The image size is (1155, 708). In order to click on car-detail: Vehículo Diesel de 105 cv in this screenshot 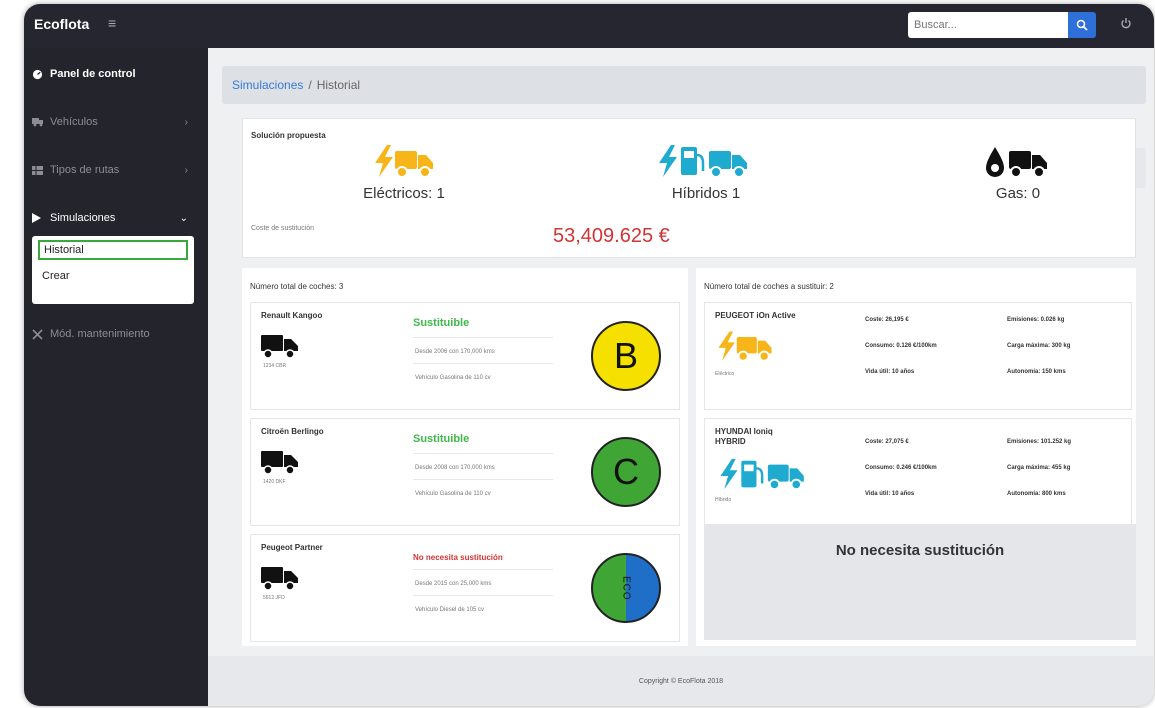, I will do `click(450, 610)`.